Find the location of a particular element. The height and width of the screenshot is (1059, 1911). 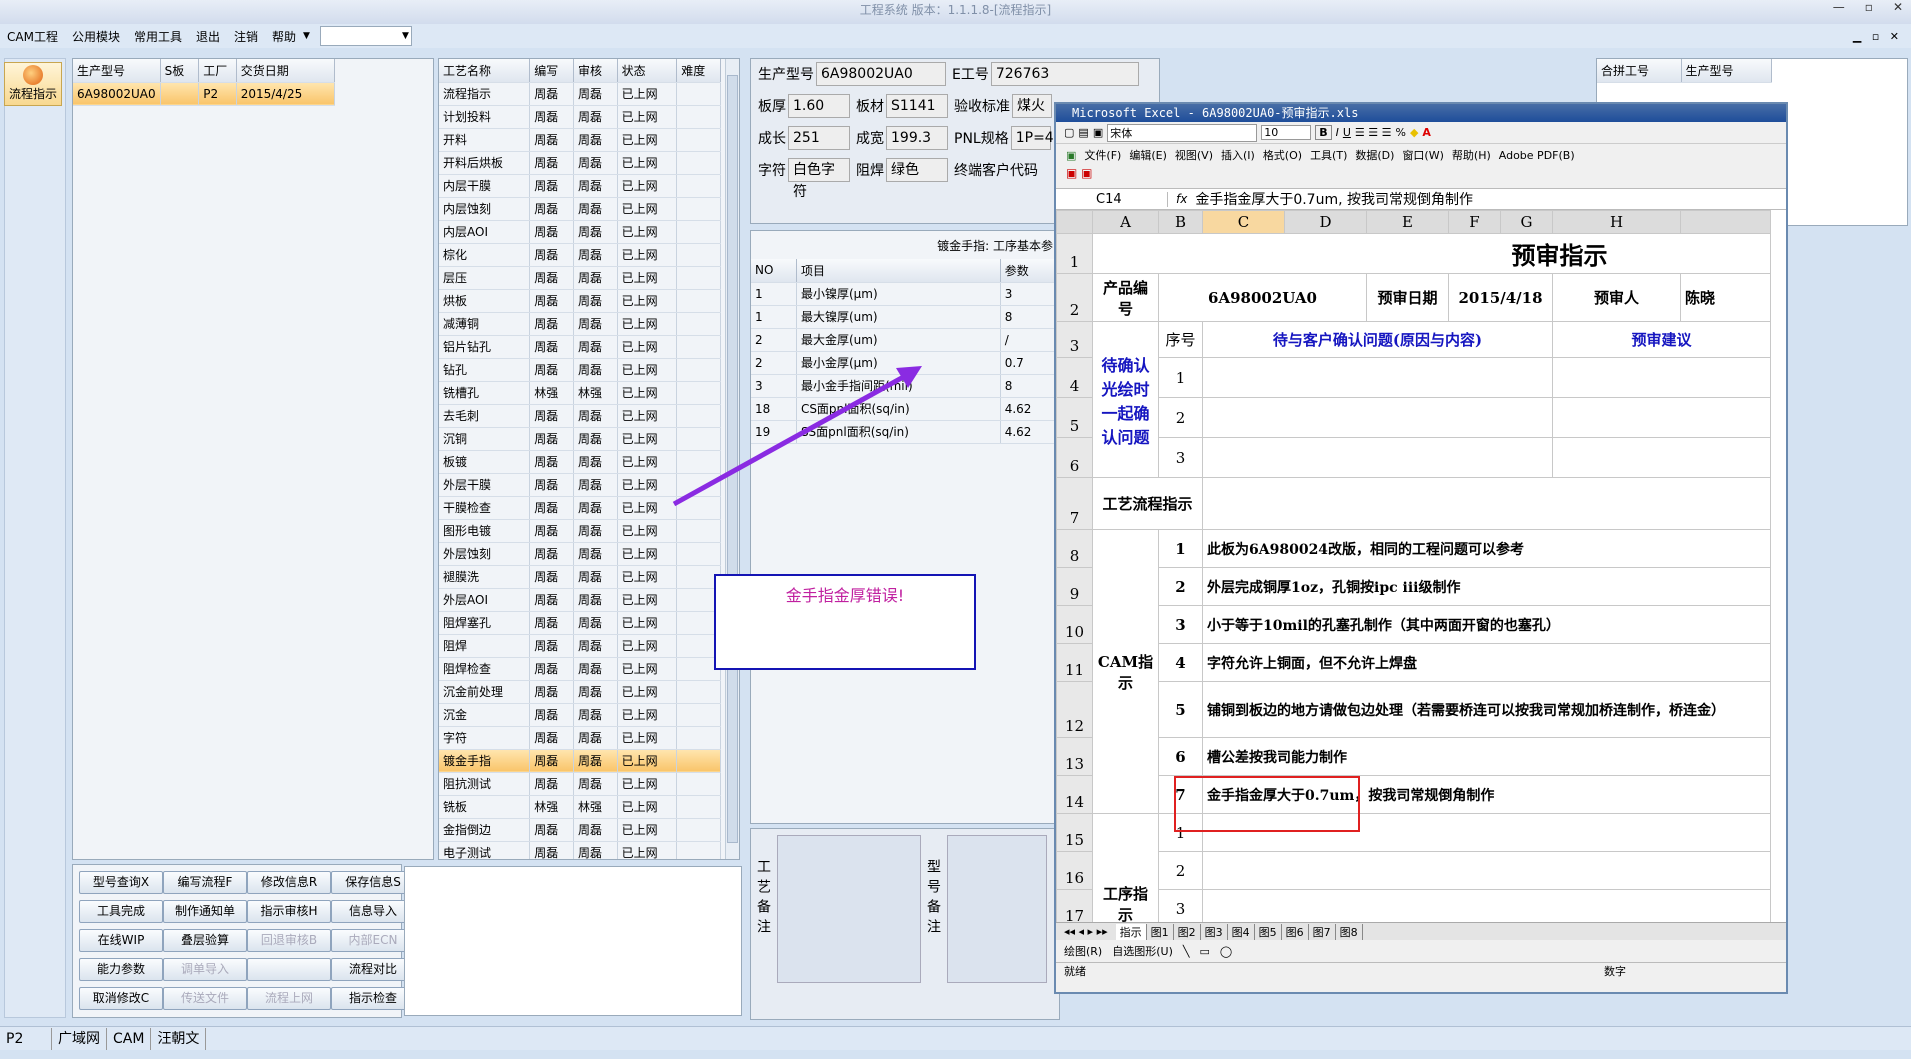

table-row: 层压 周磊 周磊 已上网 is located at coordinates (580, 278).